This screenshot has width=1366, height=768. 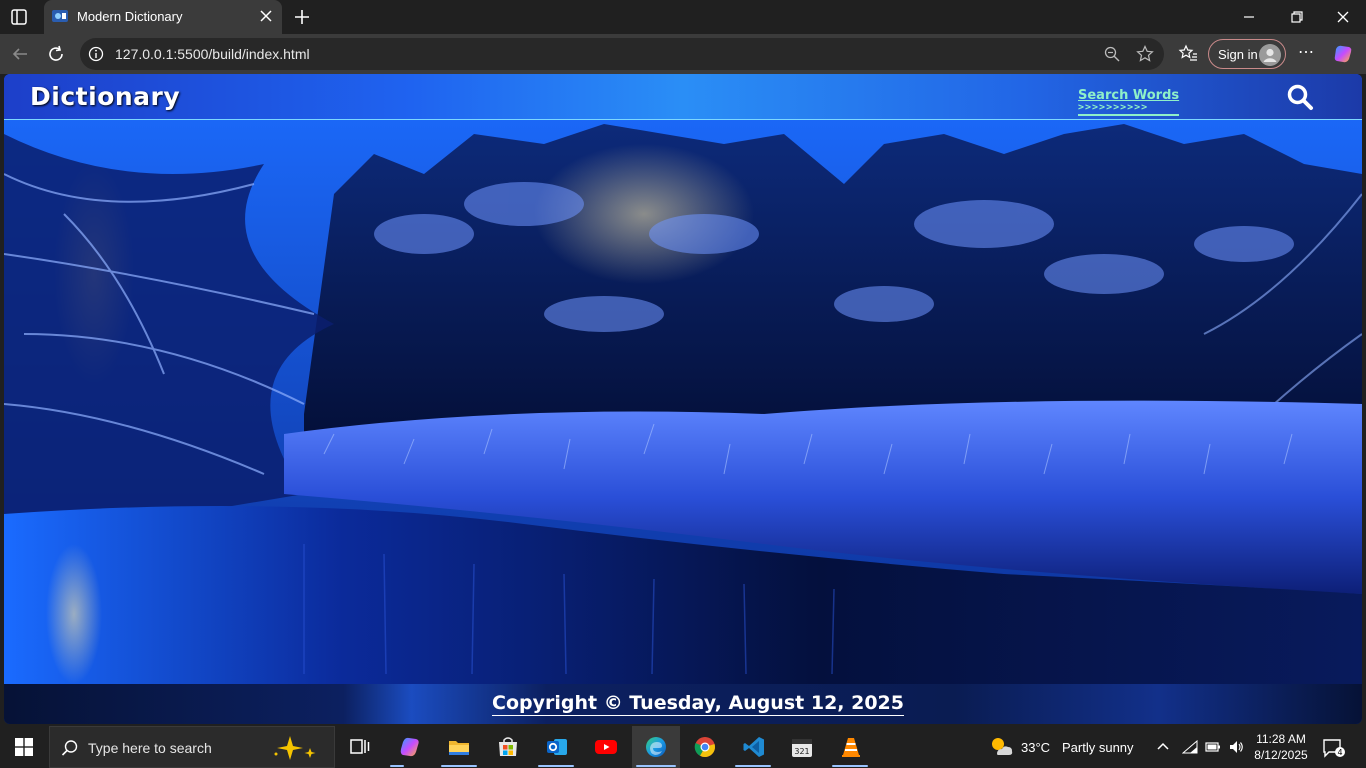 I want to click on notification-icon: 4, so click(x=1334, y=748).